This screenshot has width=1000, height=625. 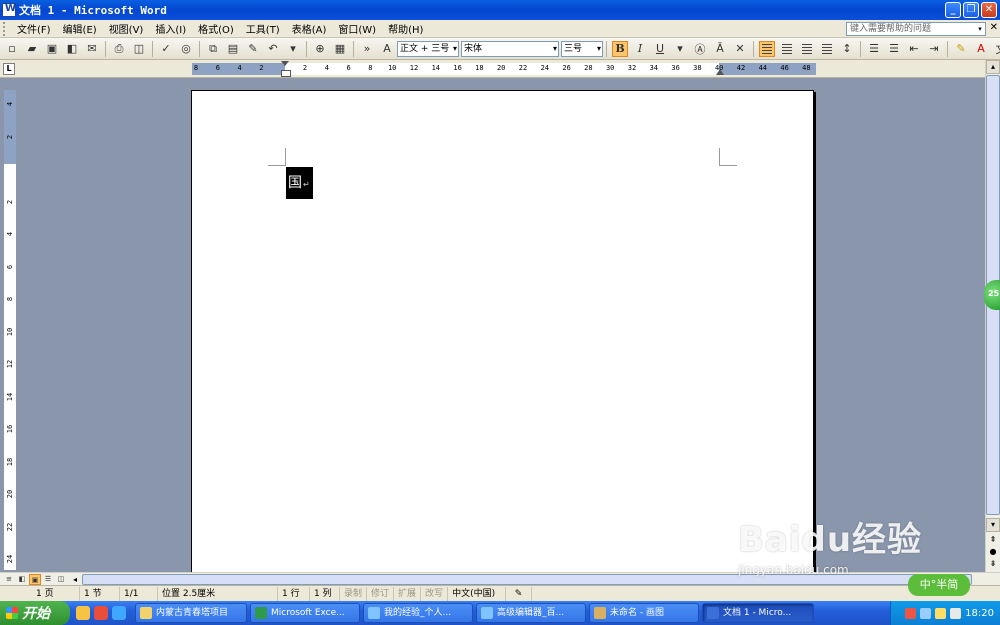 What do you see at coordinates (914, 49) in the screenshot?
I see `decrease-indent-icon: ⇤` at bounding box center [914, 49].